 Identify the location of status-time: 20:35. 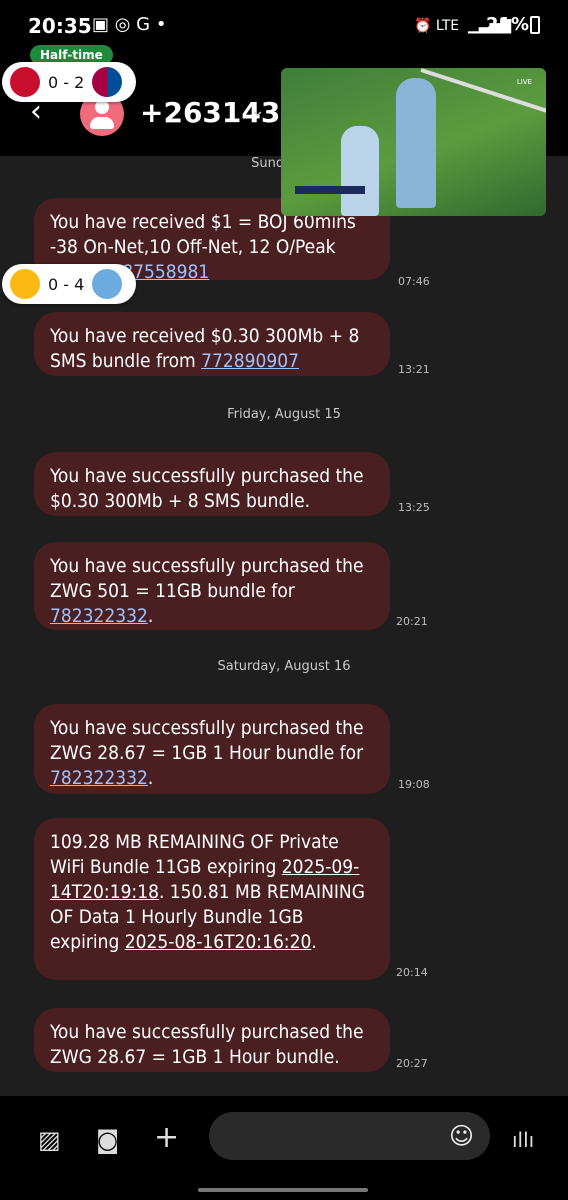
(60, 26).